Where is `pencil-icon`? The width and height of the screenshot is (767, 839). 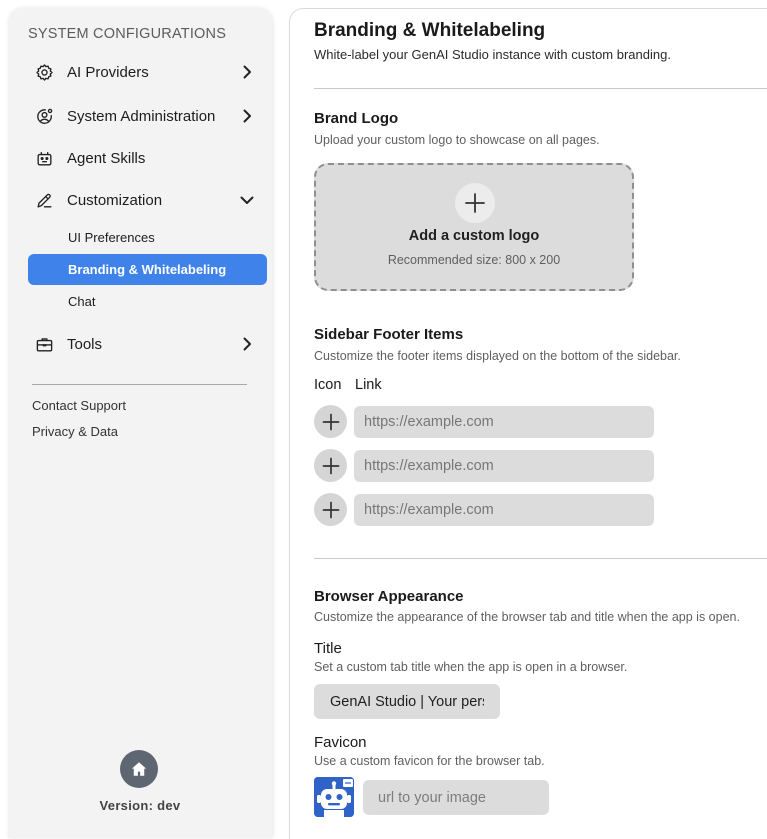 pencil-icon is located at coordinates (44, 200).